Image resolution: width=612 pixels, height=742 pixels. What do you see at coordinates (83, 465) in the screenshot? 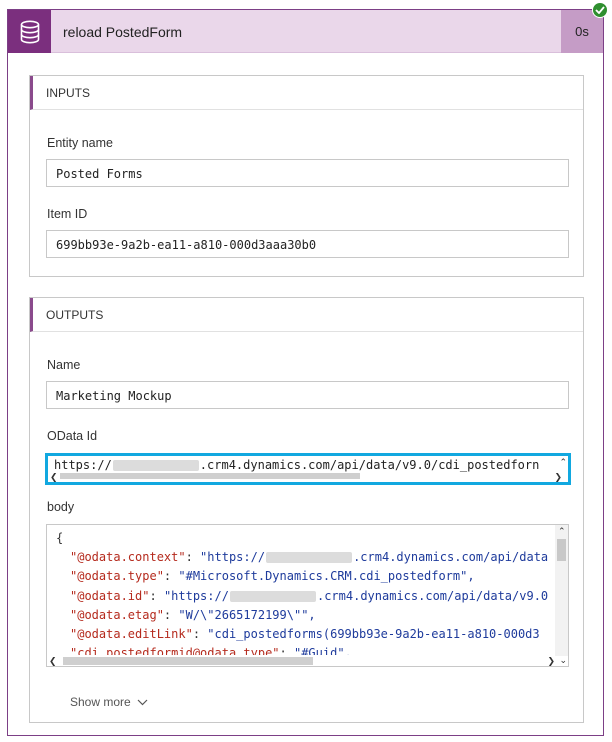
I see `odata-id-prefix: https://` at bounding box center [83, 465].